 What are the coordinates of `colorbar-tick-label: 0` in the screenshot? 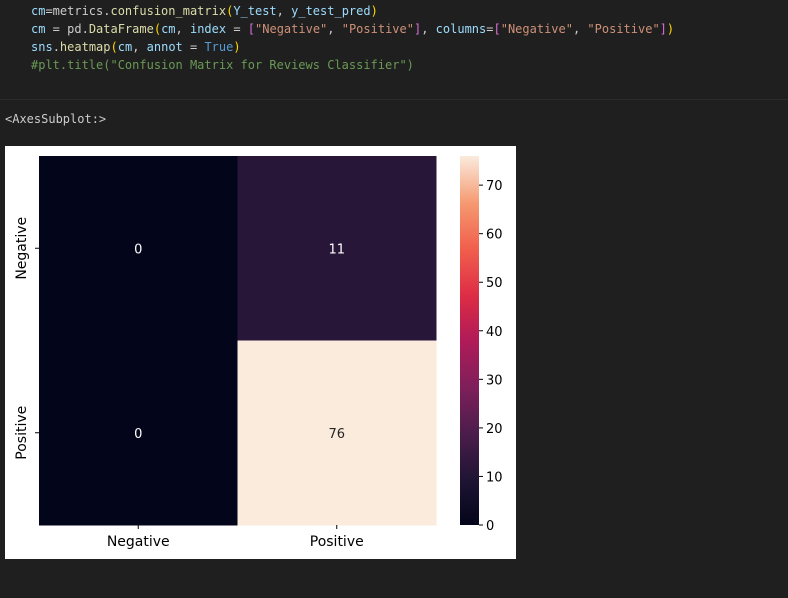 It's located at (490, 526).